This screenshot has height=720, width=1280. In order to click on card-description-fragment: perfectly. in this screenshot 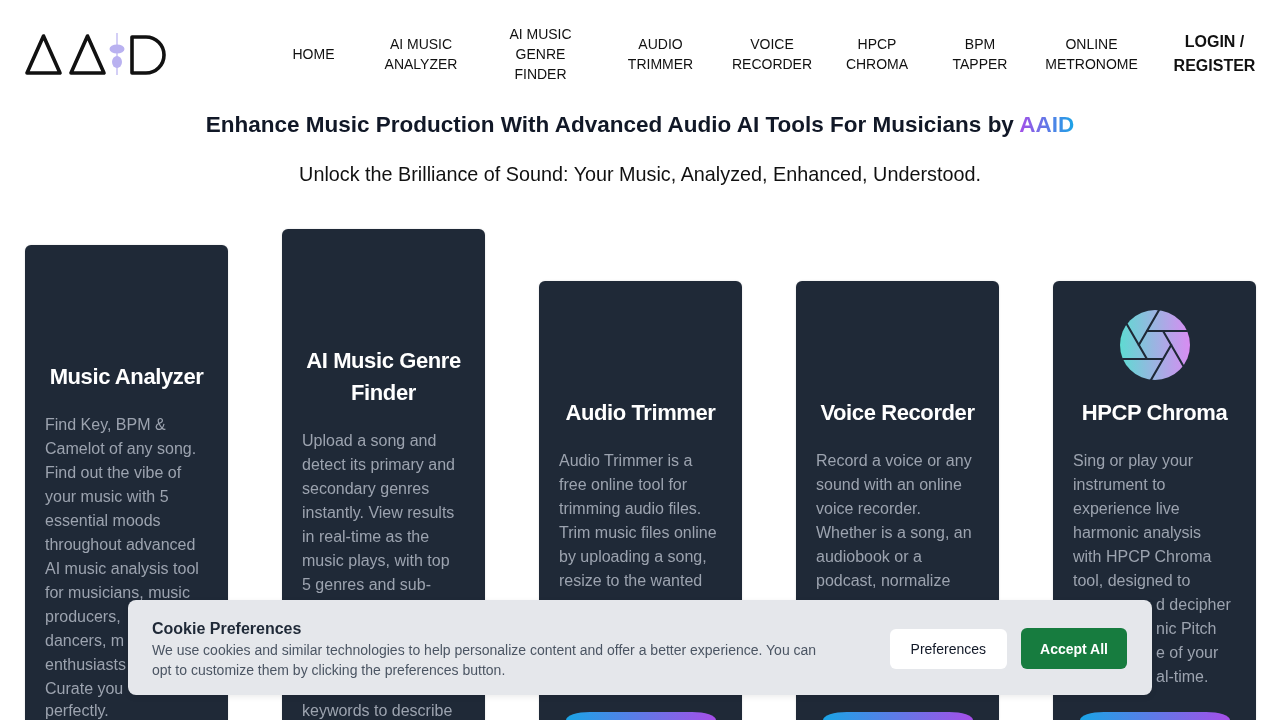, I will do `click(77, 710)`.